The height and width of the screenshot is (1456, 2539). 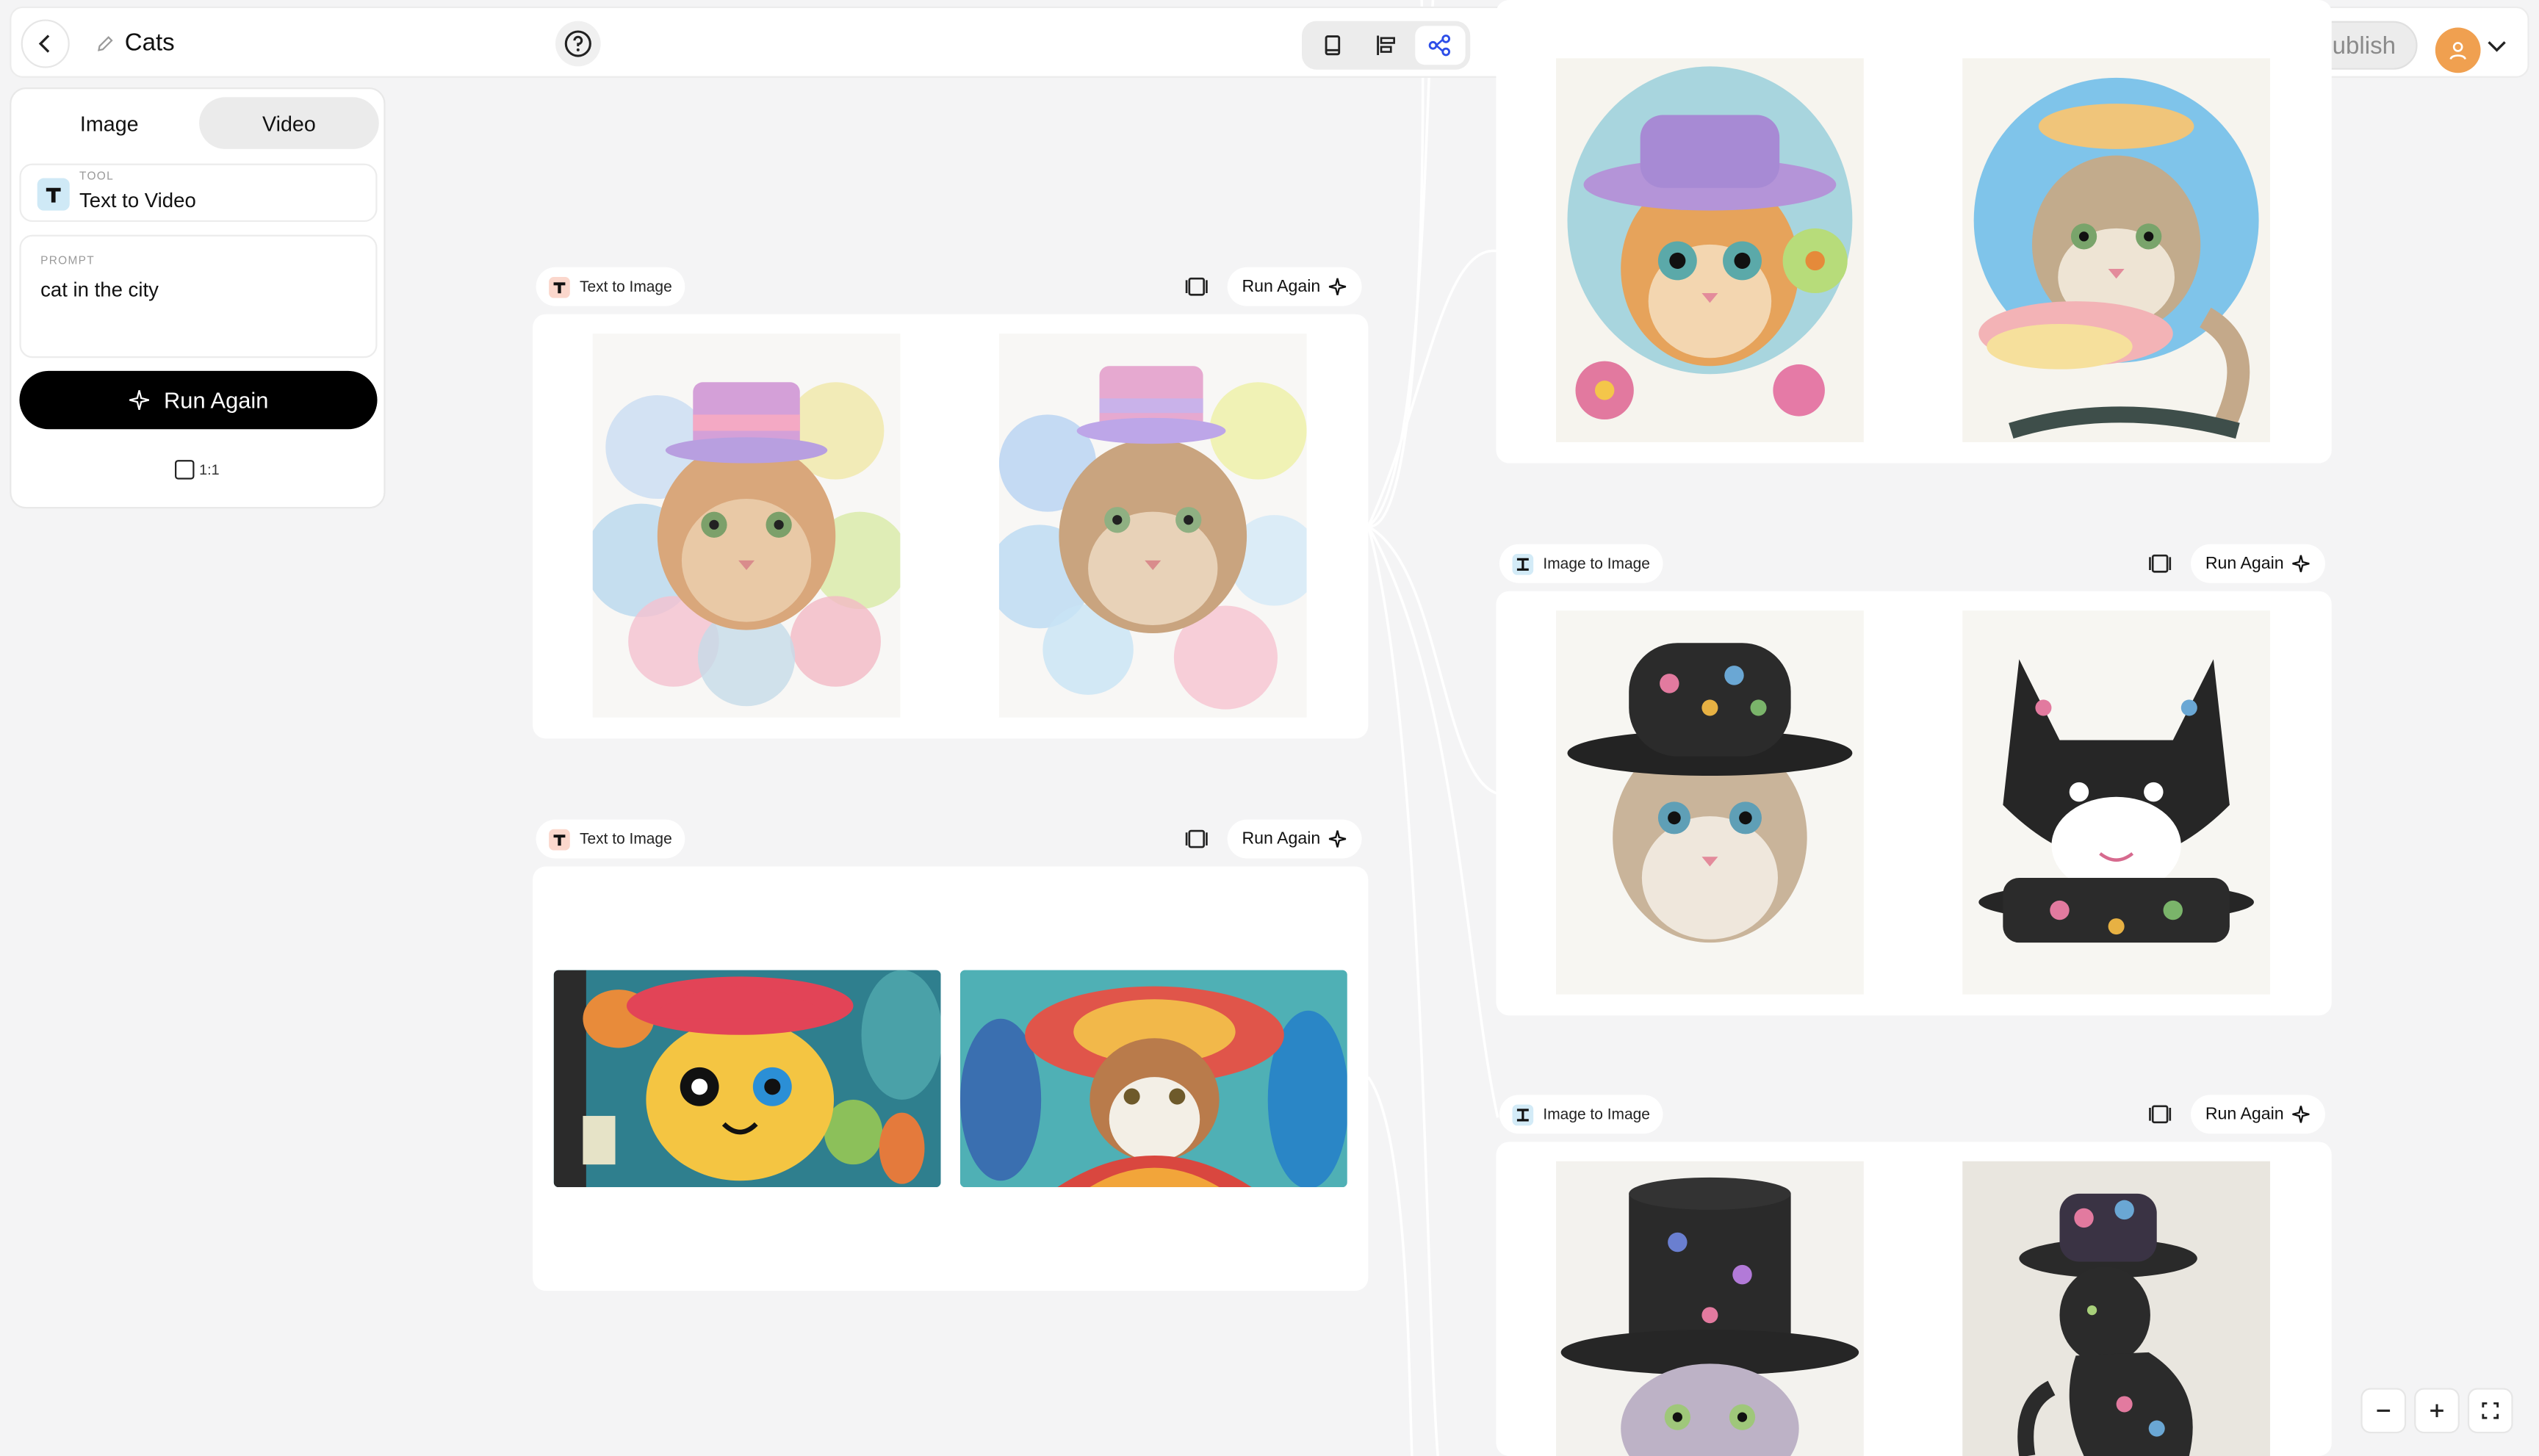 I want to click on avatar, so click(x=2458, y=50).